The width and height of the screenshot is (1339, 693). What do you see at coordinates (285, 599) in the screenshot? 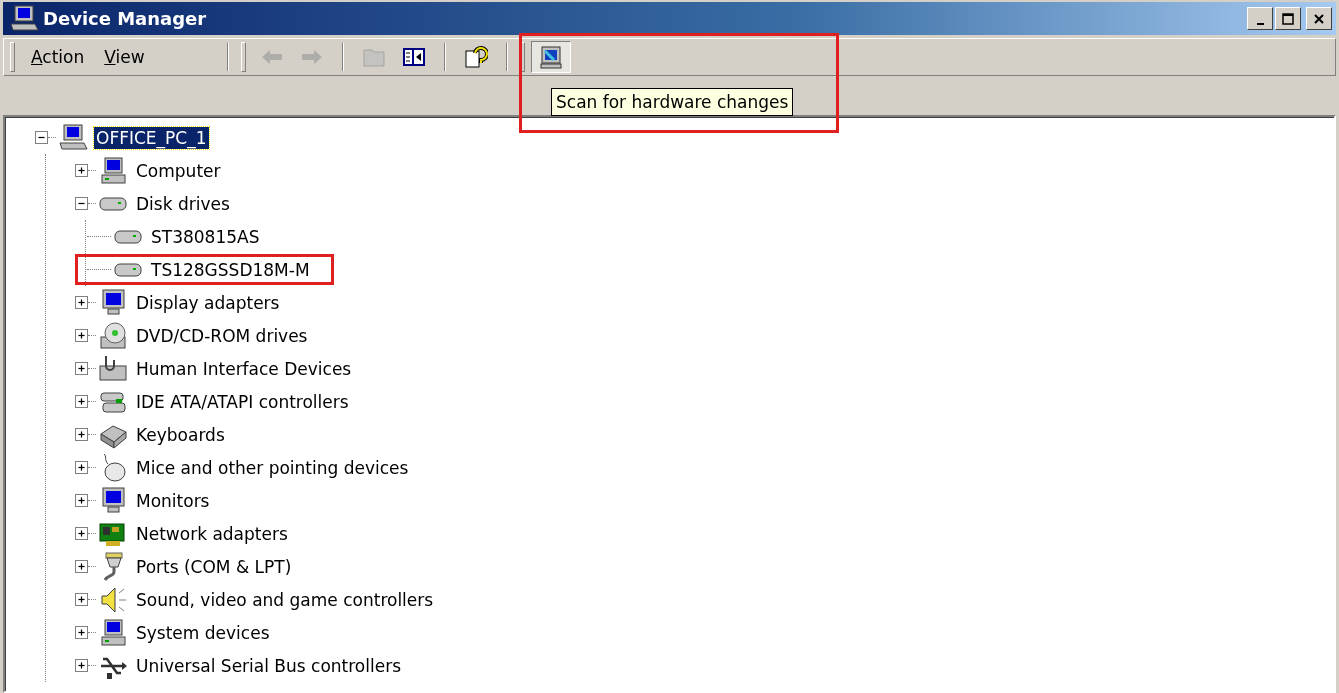
I see `tree-item: Sound, video and game controllers` at bounding box center [285, 599].